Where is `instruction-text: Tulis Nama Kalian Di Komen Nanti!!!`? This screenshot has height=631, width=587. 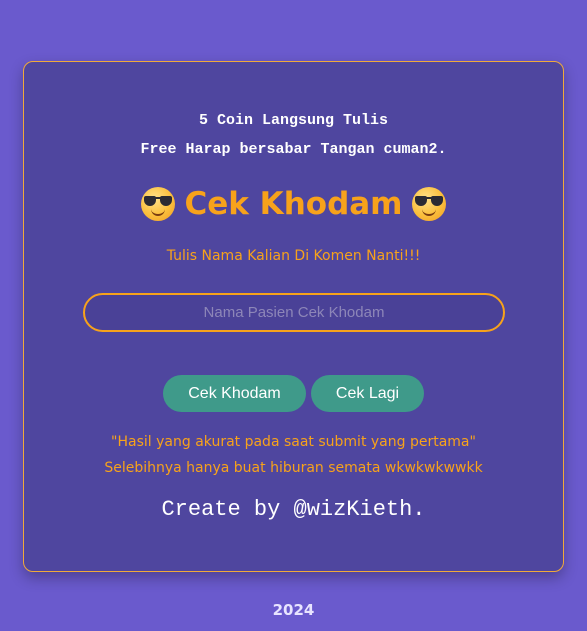
instruction-text: Tulis Nama Kalian Di Komen Nanti!!! is located at coordinates (293, 256).